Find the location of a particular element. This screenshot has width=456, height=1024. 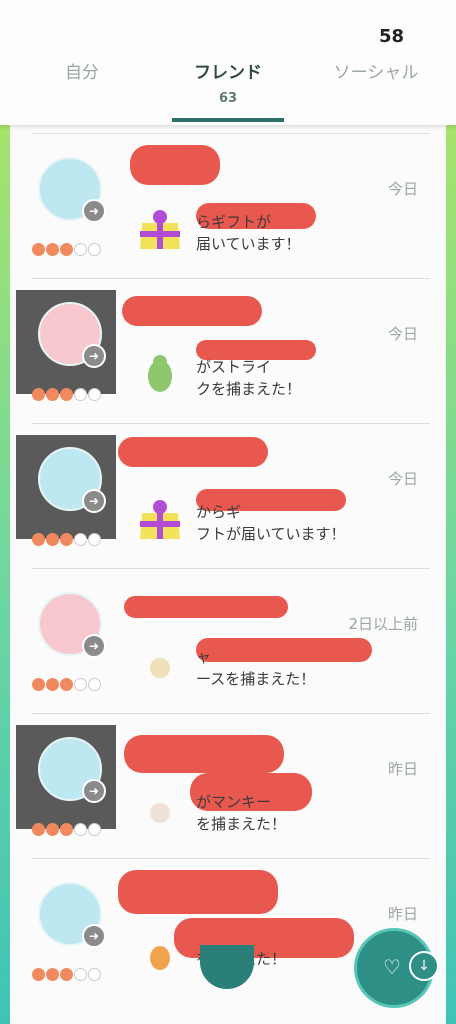

tab-friends: フレンド 63 is located at coordinates (228, 82).